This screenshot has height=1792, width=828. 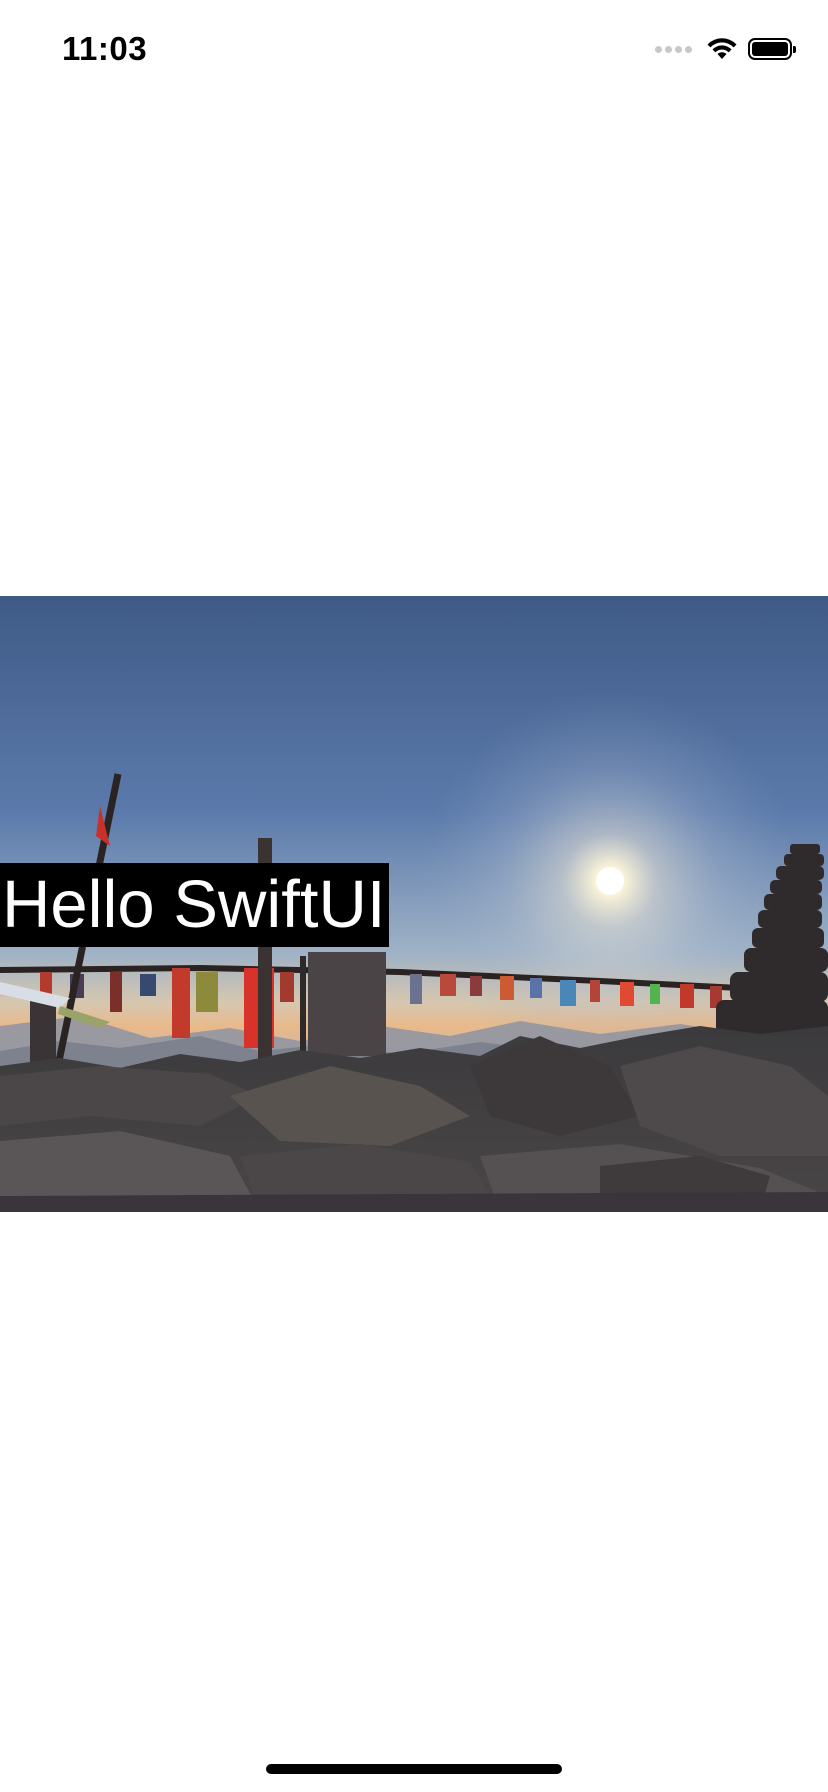 I want to click on battery-icon, so click(x=772, y=49).